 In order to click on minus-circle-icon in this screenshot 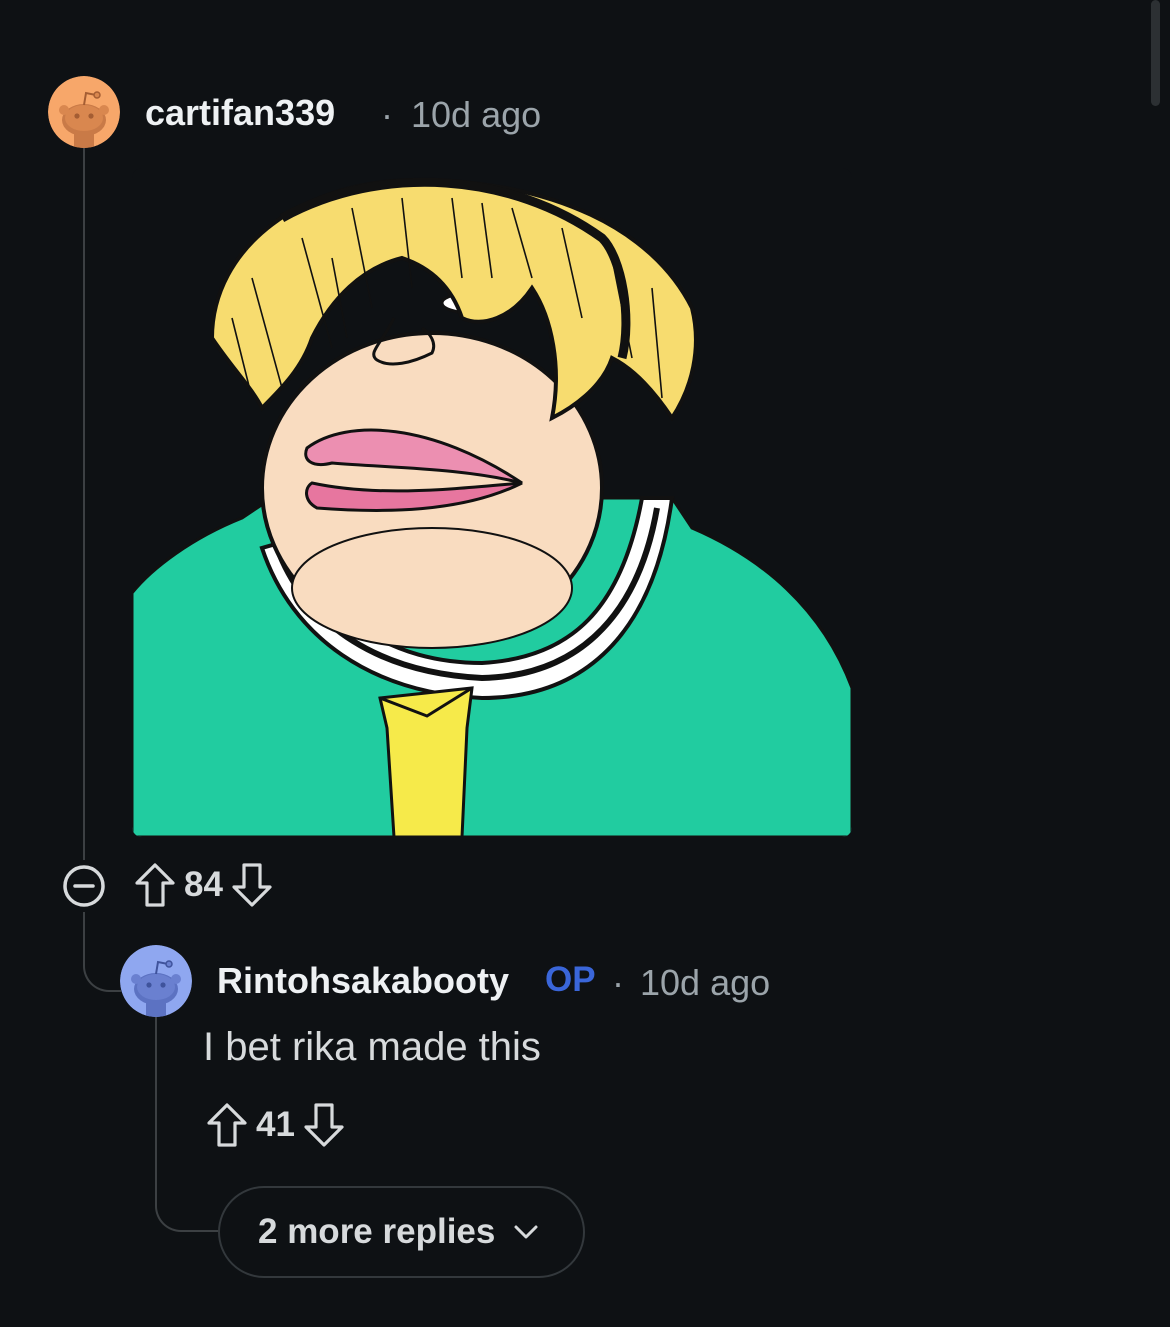, I will do `click(84, 886)`.